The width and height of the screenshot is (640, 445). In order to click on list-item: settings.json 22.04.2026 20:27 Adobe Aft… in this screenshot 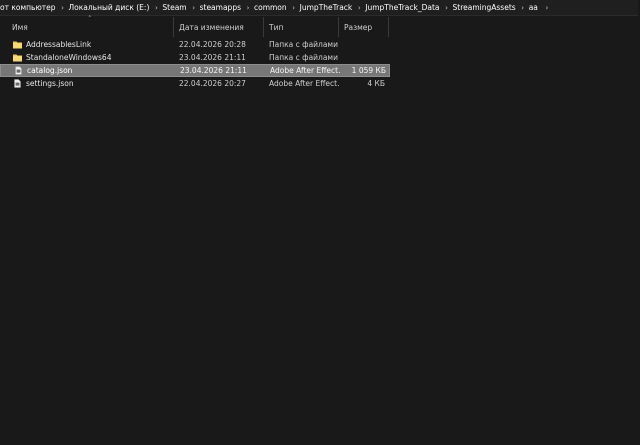, I will do `click(195, 83)`.